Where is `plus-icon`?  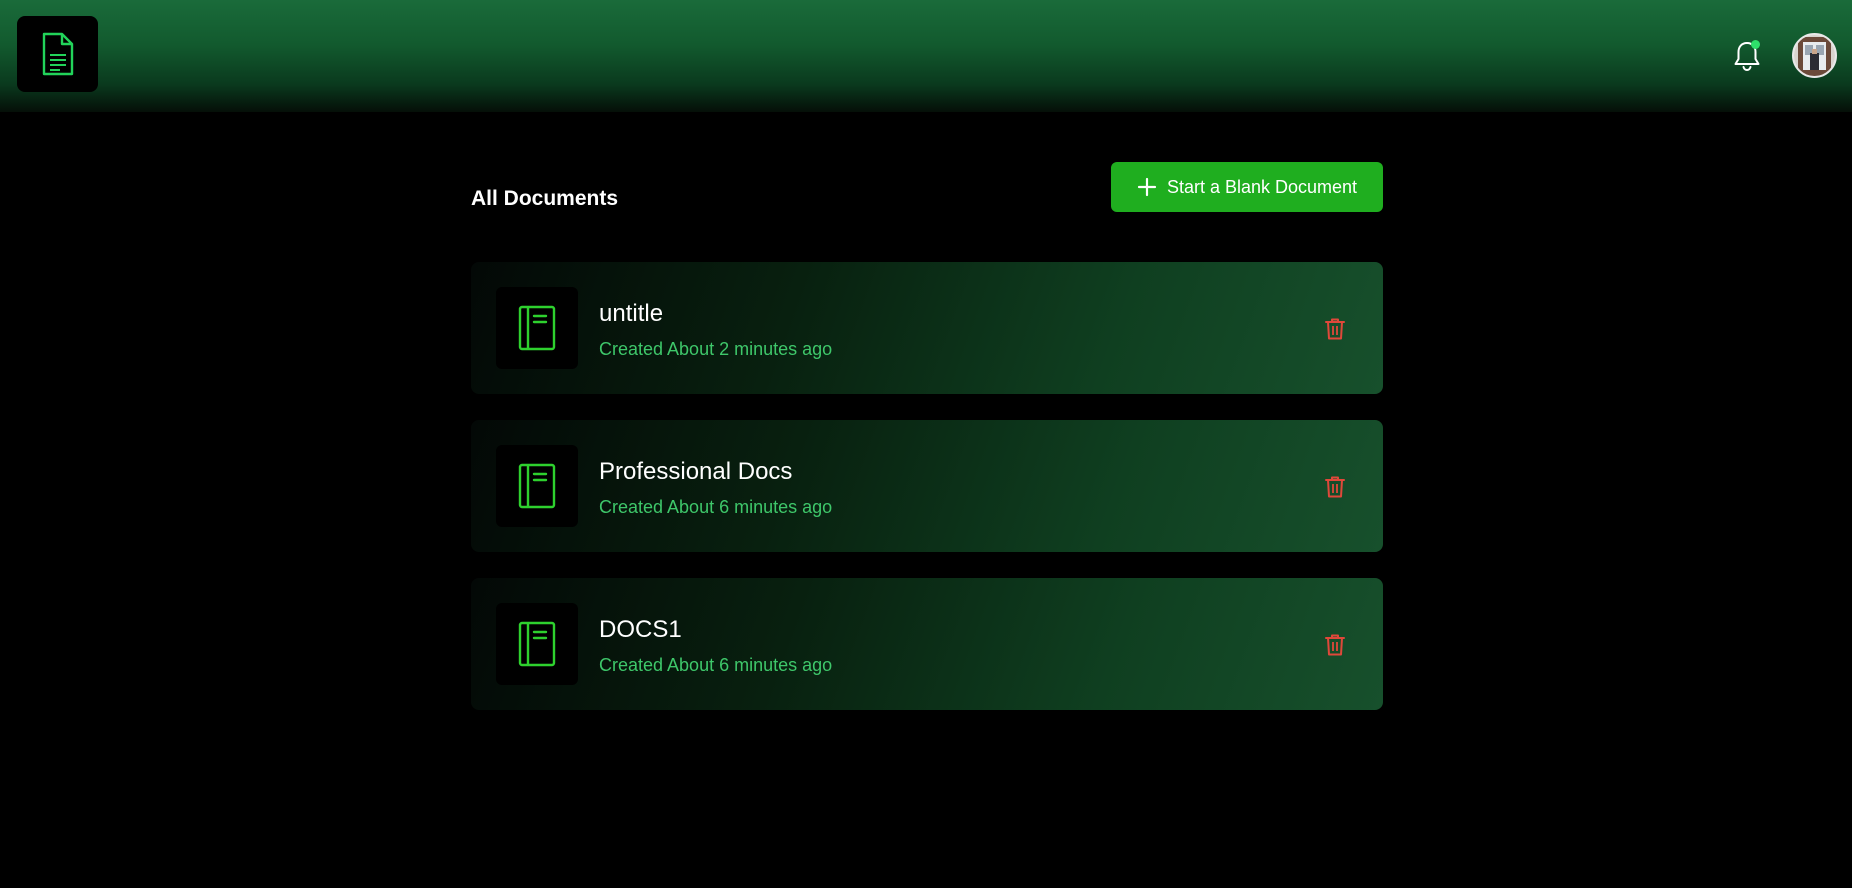 plus-icon is located at coordinates (1147, 187).